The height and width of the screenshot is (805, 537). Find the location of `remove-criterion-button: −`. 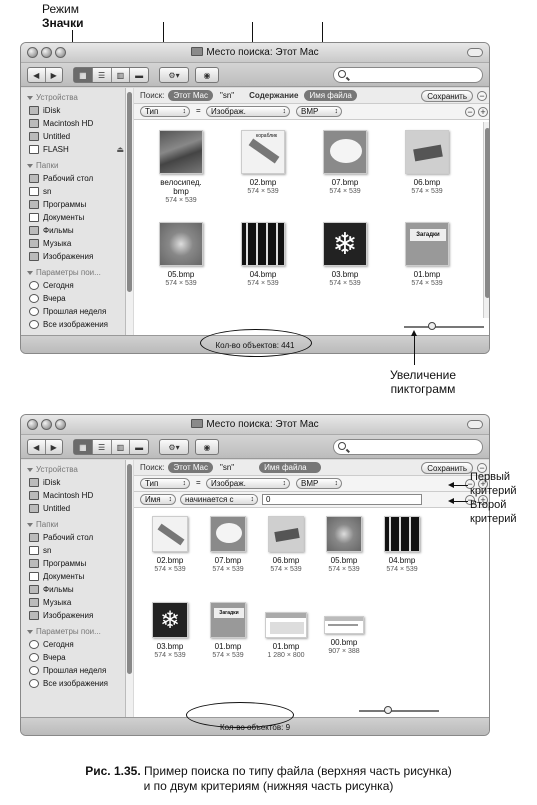

remove-criterion-button: − is located at coordinates (470, 112).